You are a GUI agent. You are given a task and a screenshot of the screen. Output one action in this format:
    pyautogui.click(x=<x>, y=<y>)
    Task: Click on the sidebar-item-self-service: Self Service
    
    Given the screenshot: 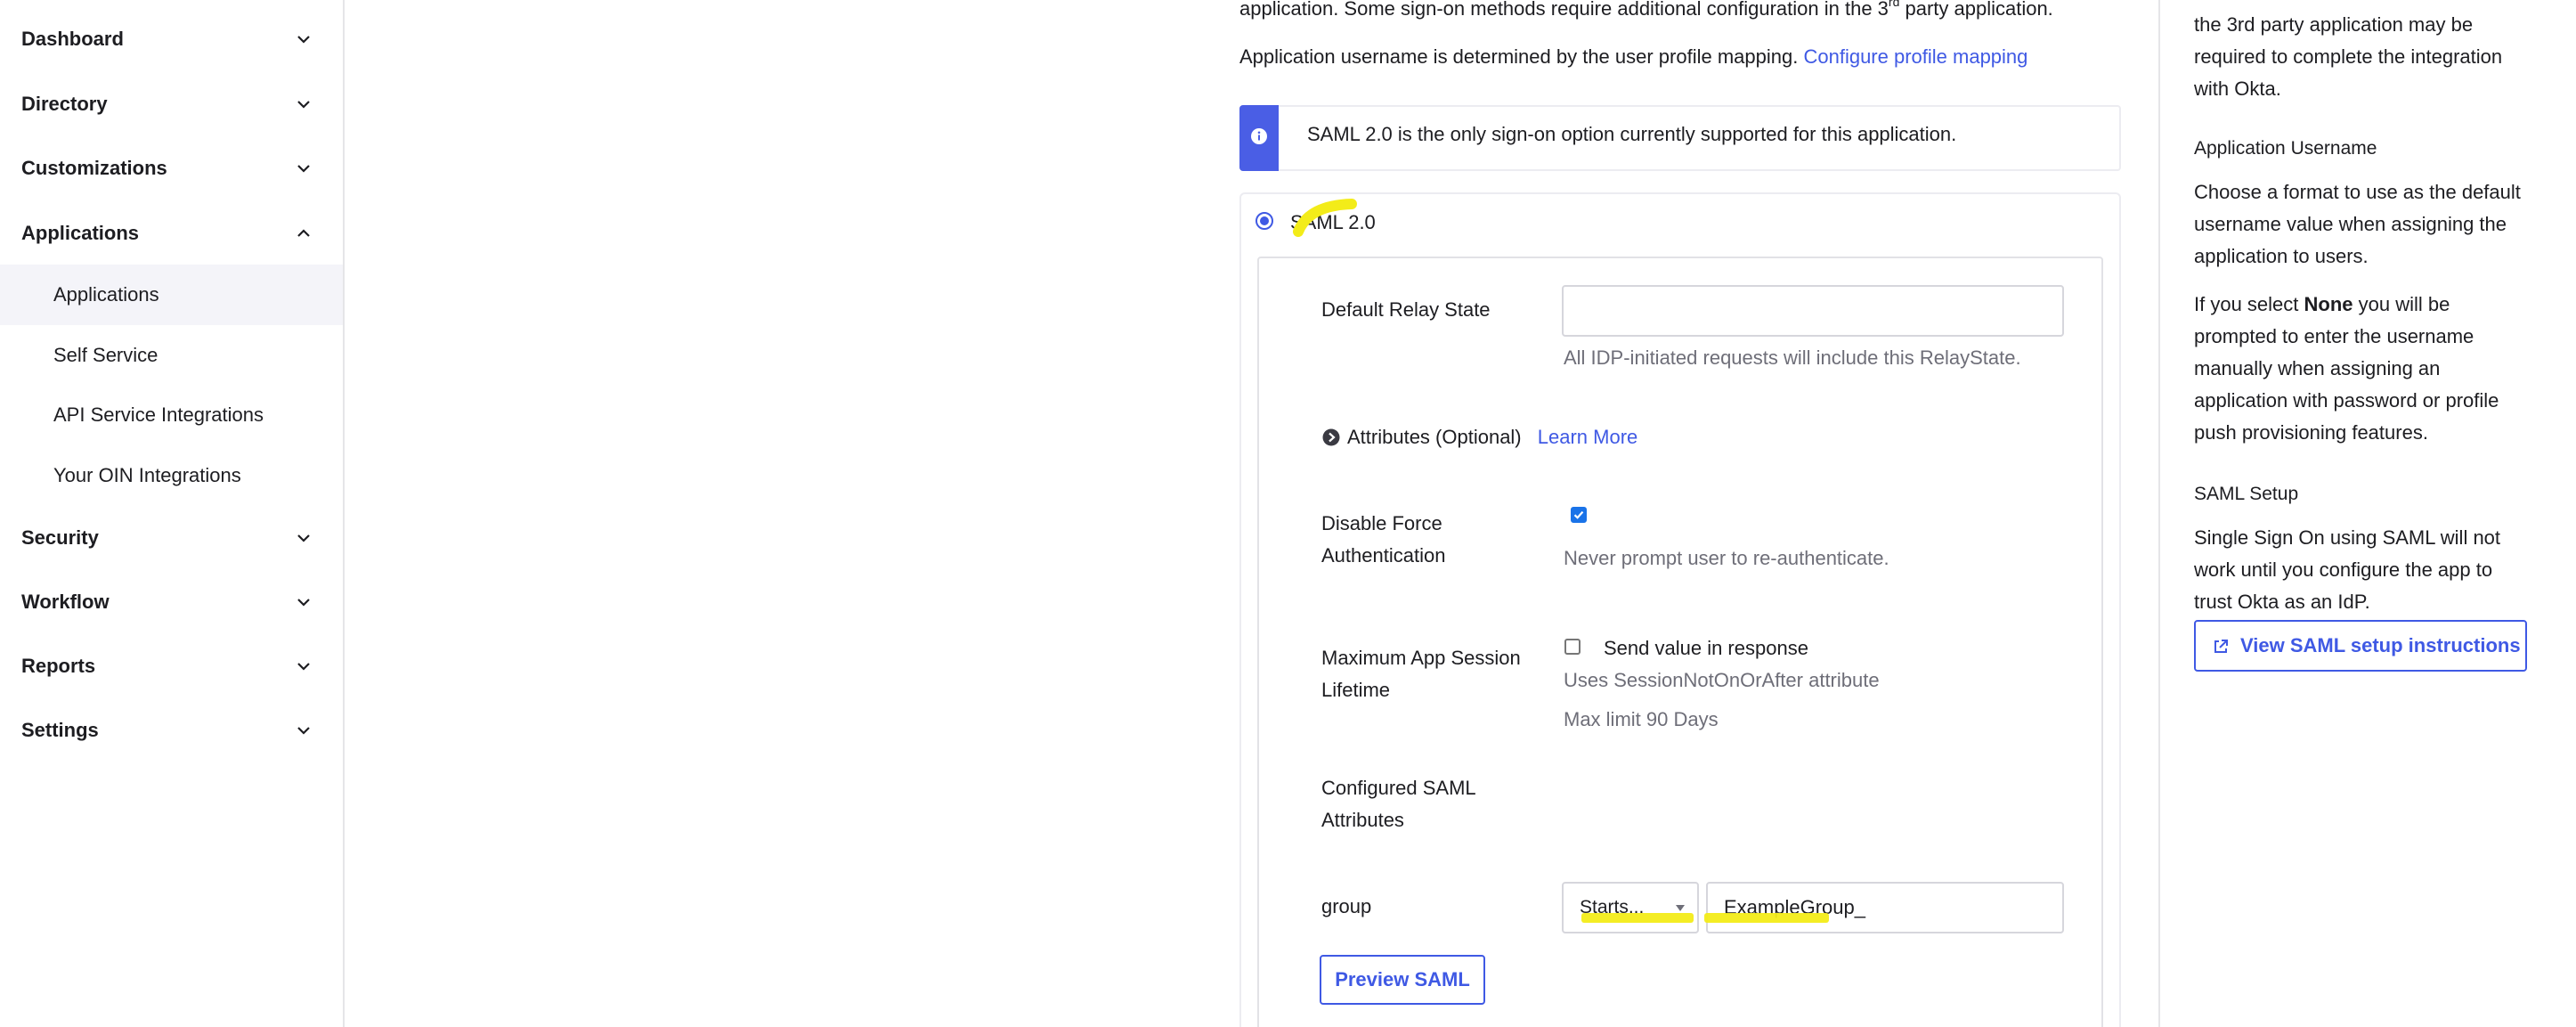 What is the action you would take?
    pyautogui.click(x=171, y=355)
    